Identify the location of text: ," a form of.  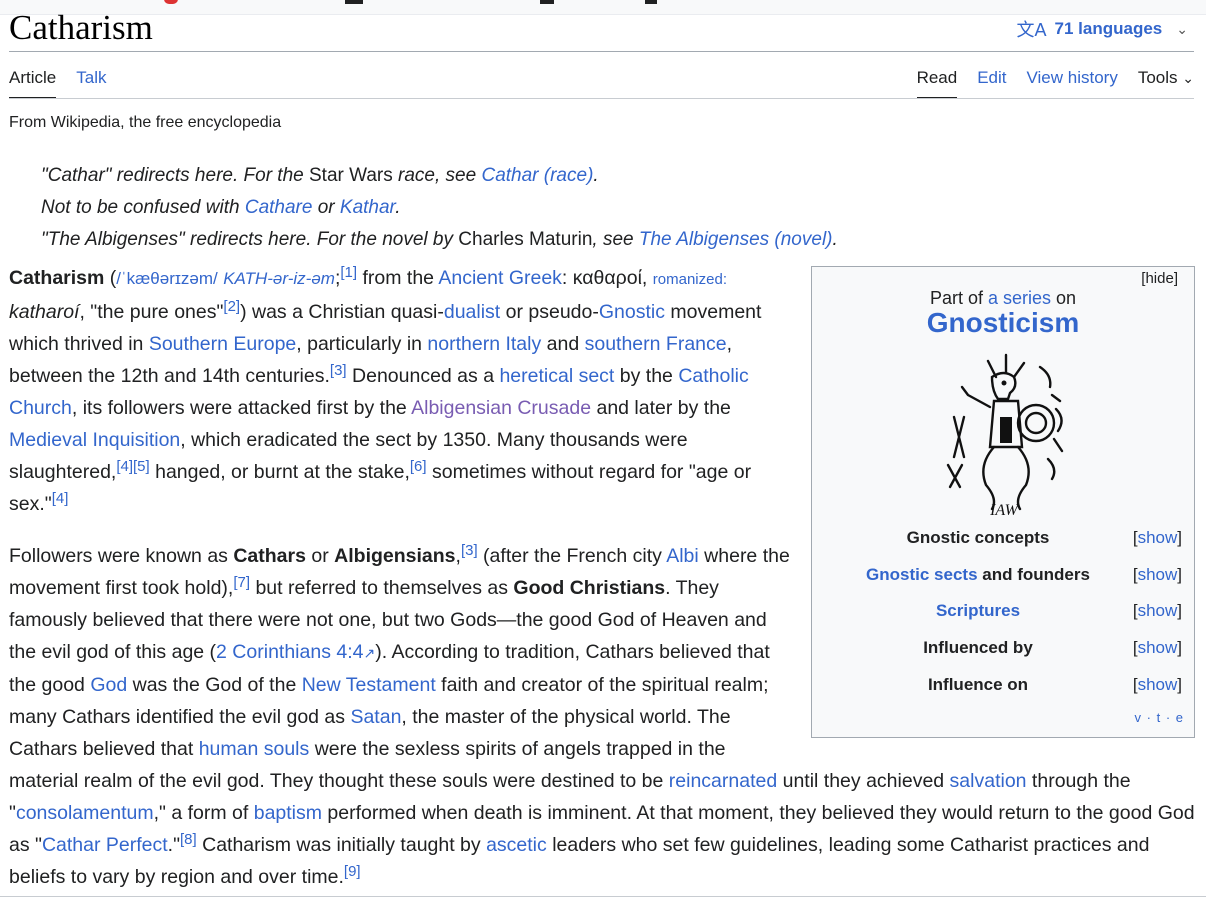
(203, 813).